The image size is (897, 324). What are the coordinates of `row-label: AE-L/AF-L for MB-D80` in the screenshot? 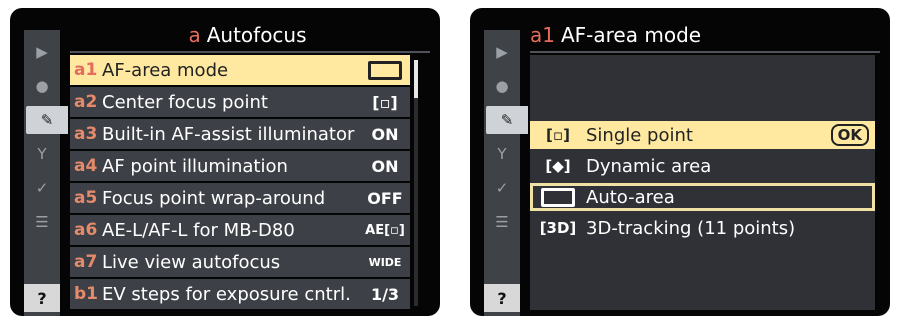 It's located at (198, 230).